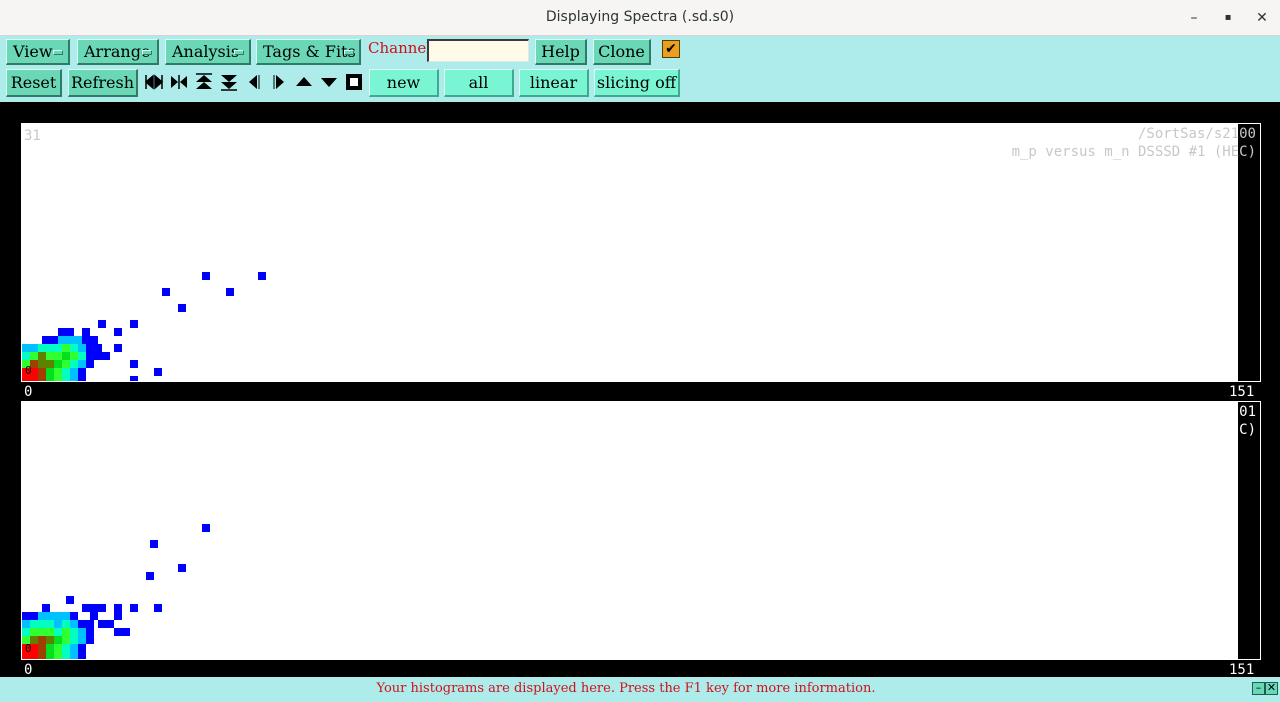 Image resolution: width=1280 pixels, height=702 pixels. What do you see at coordinates (1247, 430) in the screenshot?
I see `histogram-description: C)` at bounding box center [1247, 430].